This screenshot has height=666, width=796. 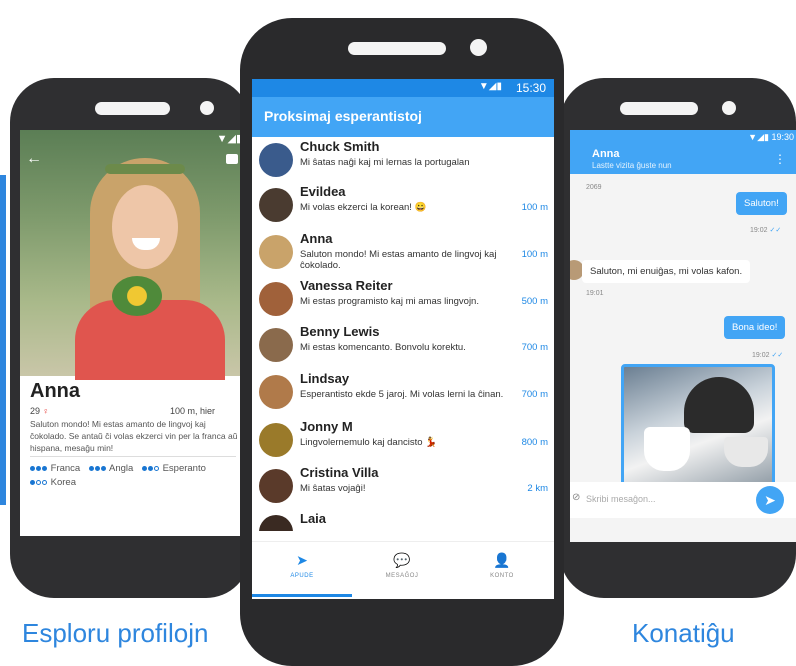 I want to click on contact-row: Laia, so click(x=403, y=520).